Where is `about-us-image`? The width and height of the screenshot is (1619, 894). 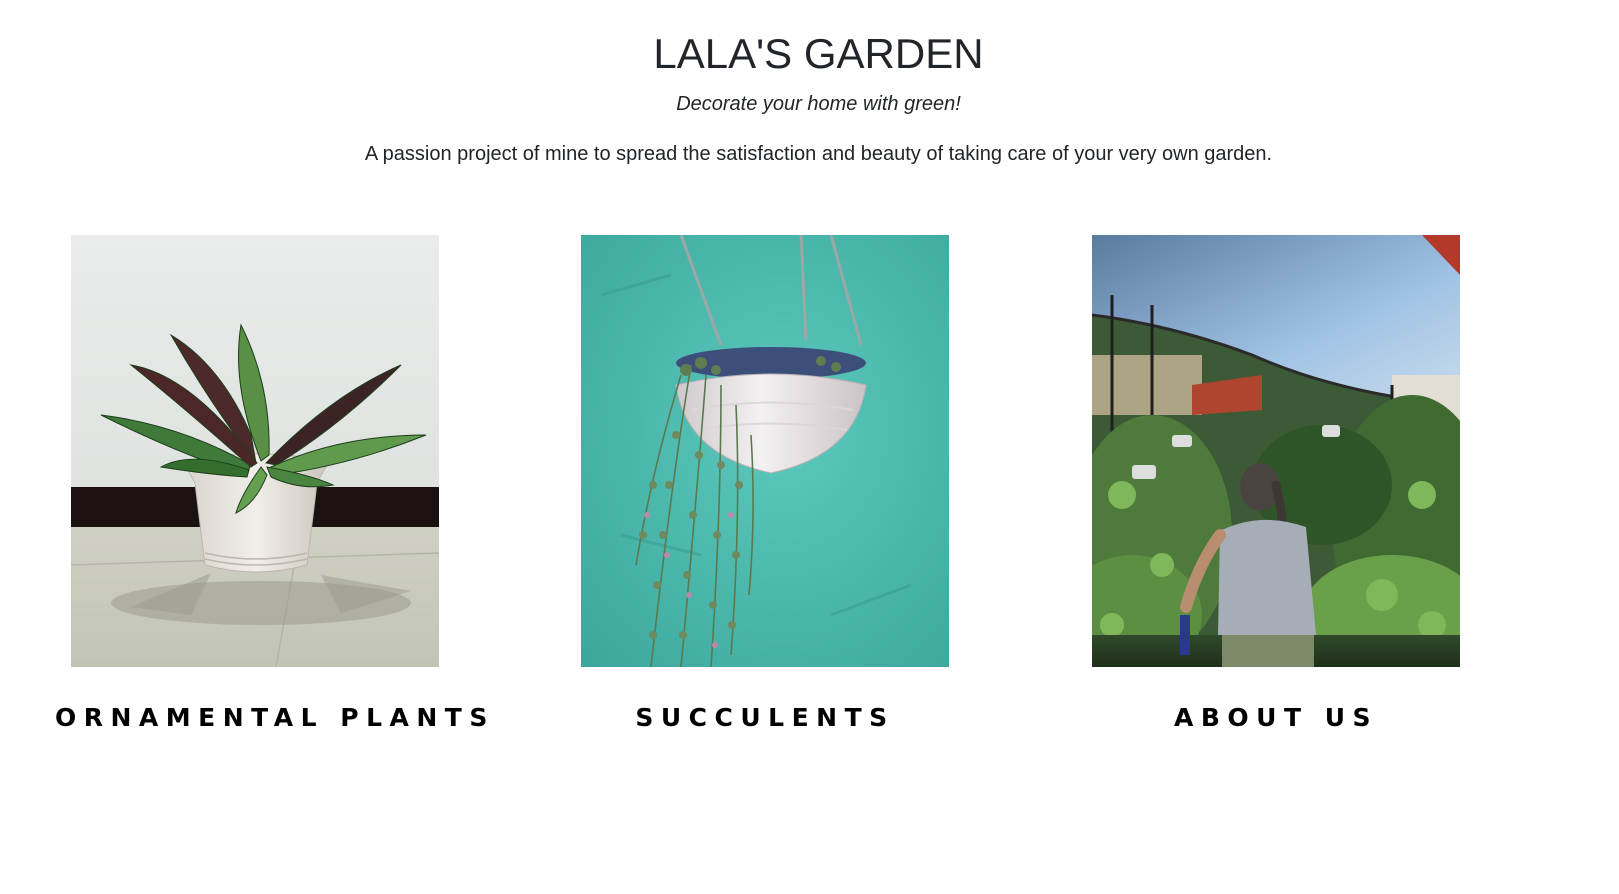 about-us-image is located at coordinates (1276, 451).